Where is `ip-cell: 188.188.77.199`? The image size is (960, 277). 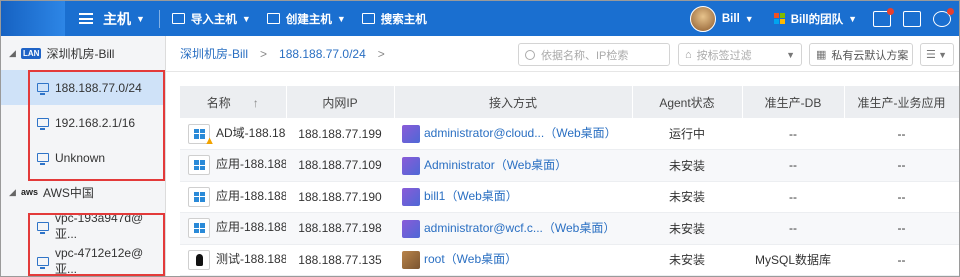
ip-cell: 188.188.77.199 is located at coordinates (340, 134).